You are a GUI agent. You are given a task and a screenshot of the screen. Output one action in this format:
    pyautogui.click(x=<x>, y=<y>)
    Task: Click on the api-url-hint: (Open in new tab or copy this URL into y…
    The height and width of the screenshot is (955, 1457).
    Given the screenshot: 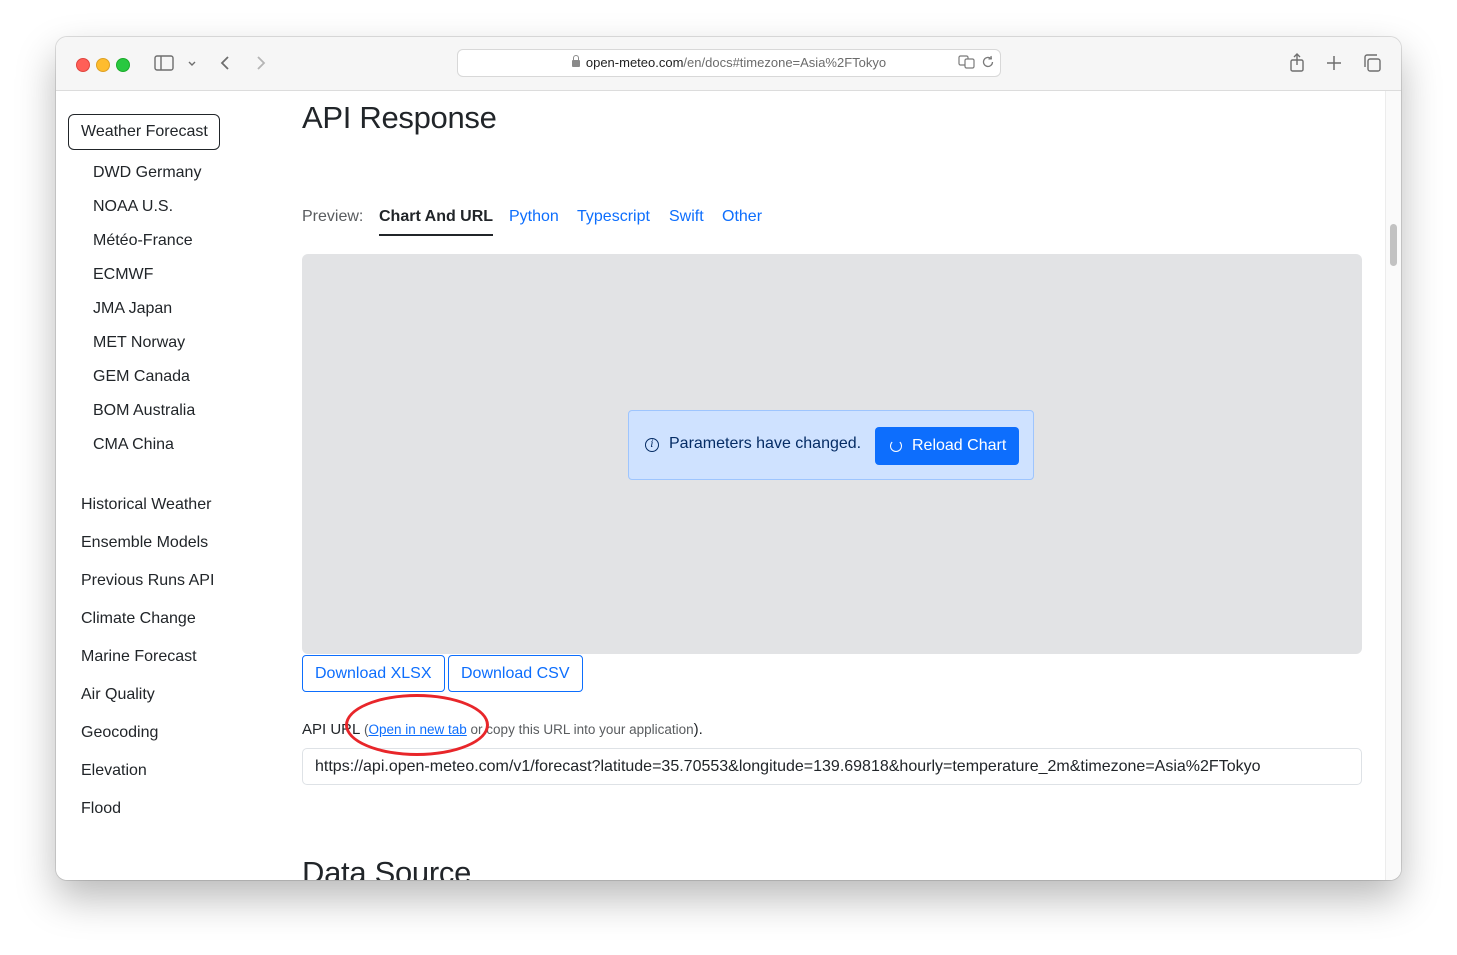 What is the action you would take?
    pyautogui.click(x=529, y=729)
    